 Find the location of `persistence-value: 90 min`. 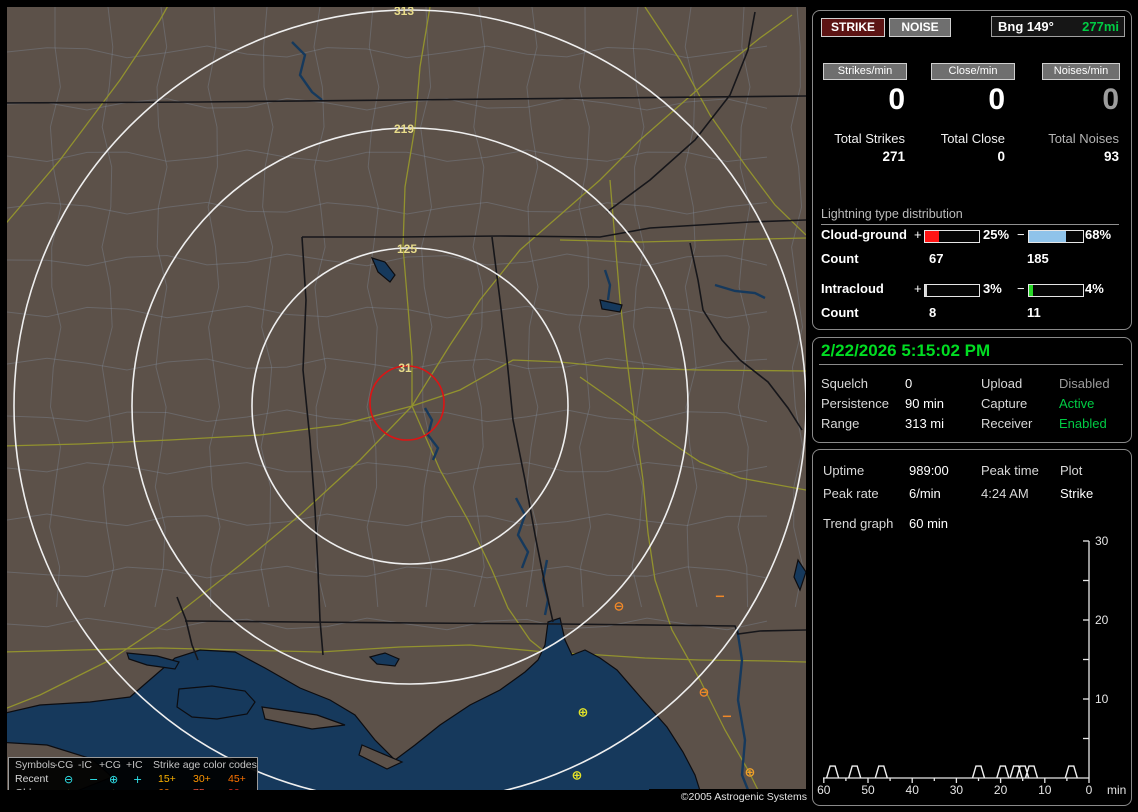

persistence-value: 90 min is located at coordinates (925, 403).